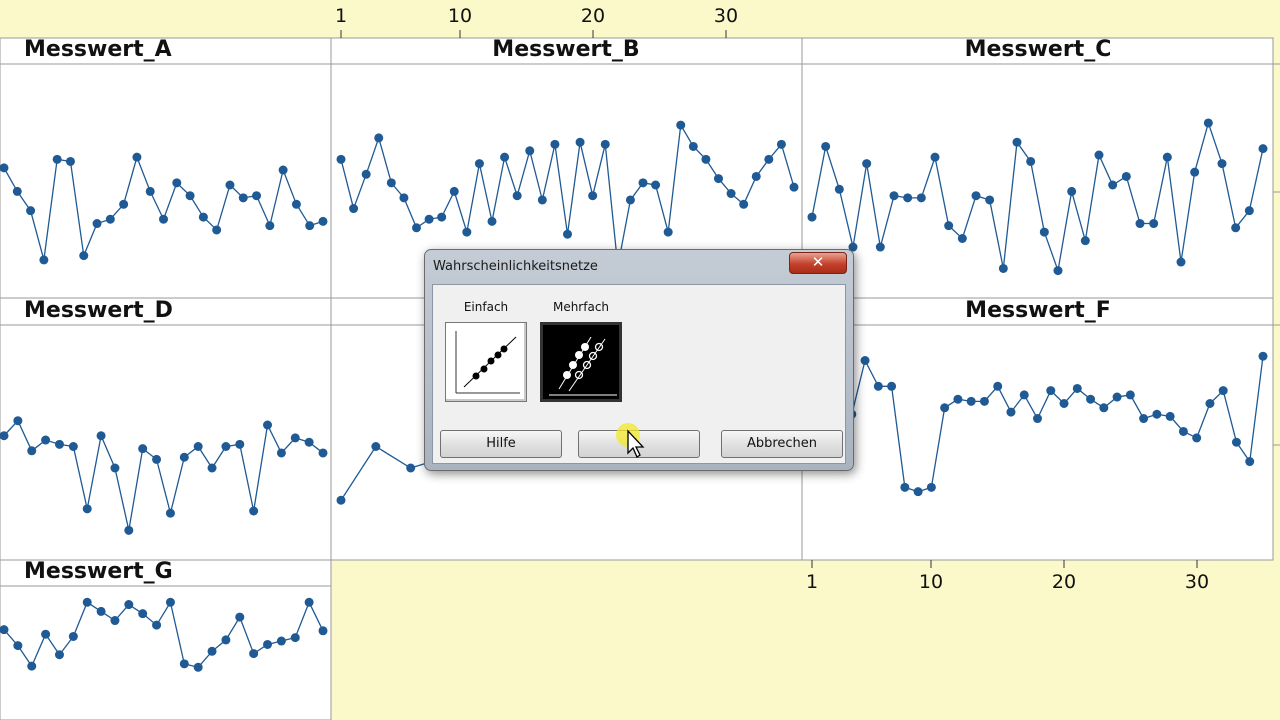 The image size is (1280, 720). Describe the element at coordinates (486, 362) in the screenshot. I see `option-simple-tile` at that location.